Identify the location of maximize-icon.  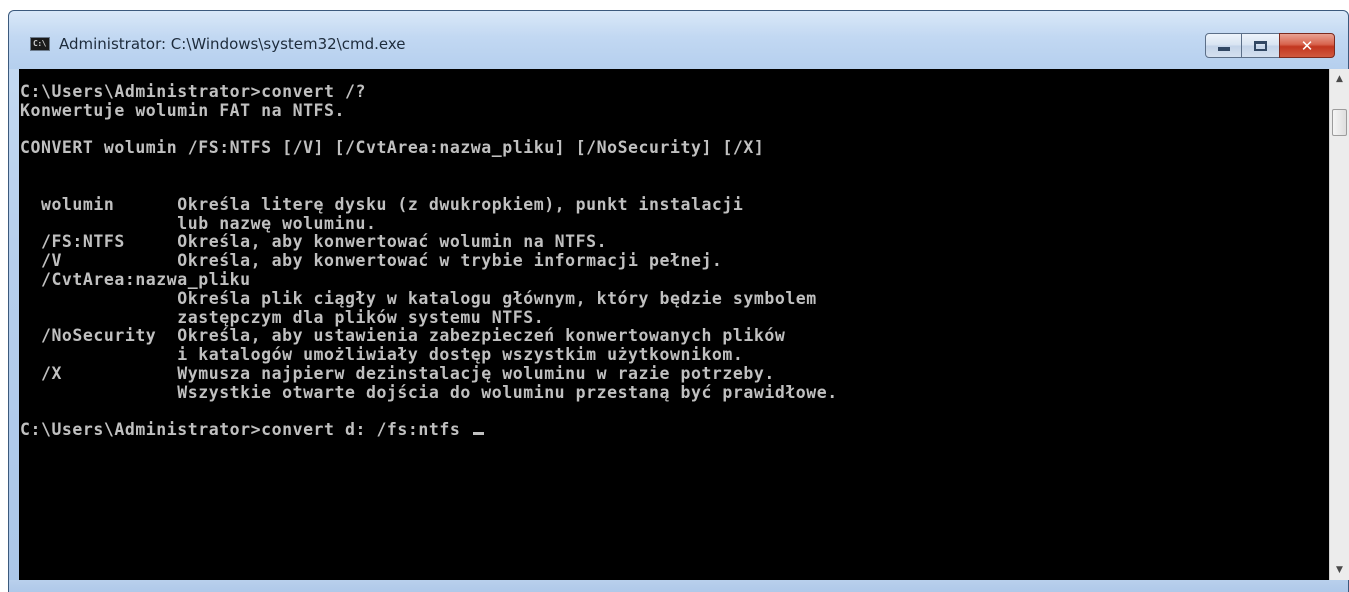
(1260, 45).